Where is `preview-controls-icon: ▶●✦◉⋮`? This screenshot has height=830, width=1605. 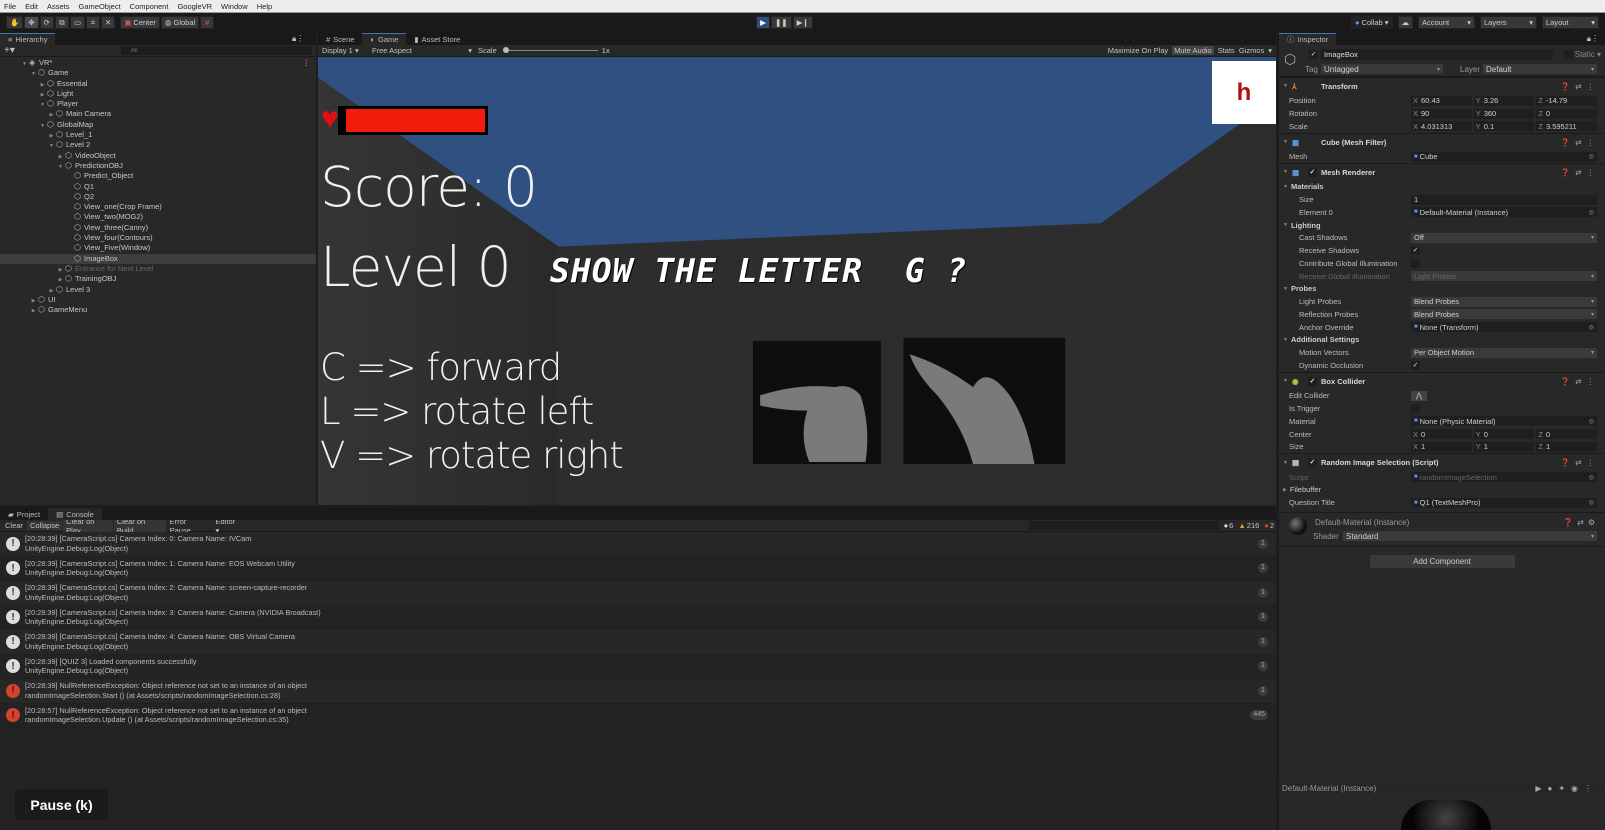
preview-controls-icon: ▶●✦◉⋮ is located at coordinates (1566, 788).